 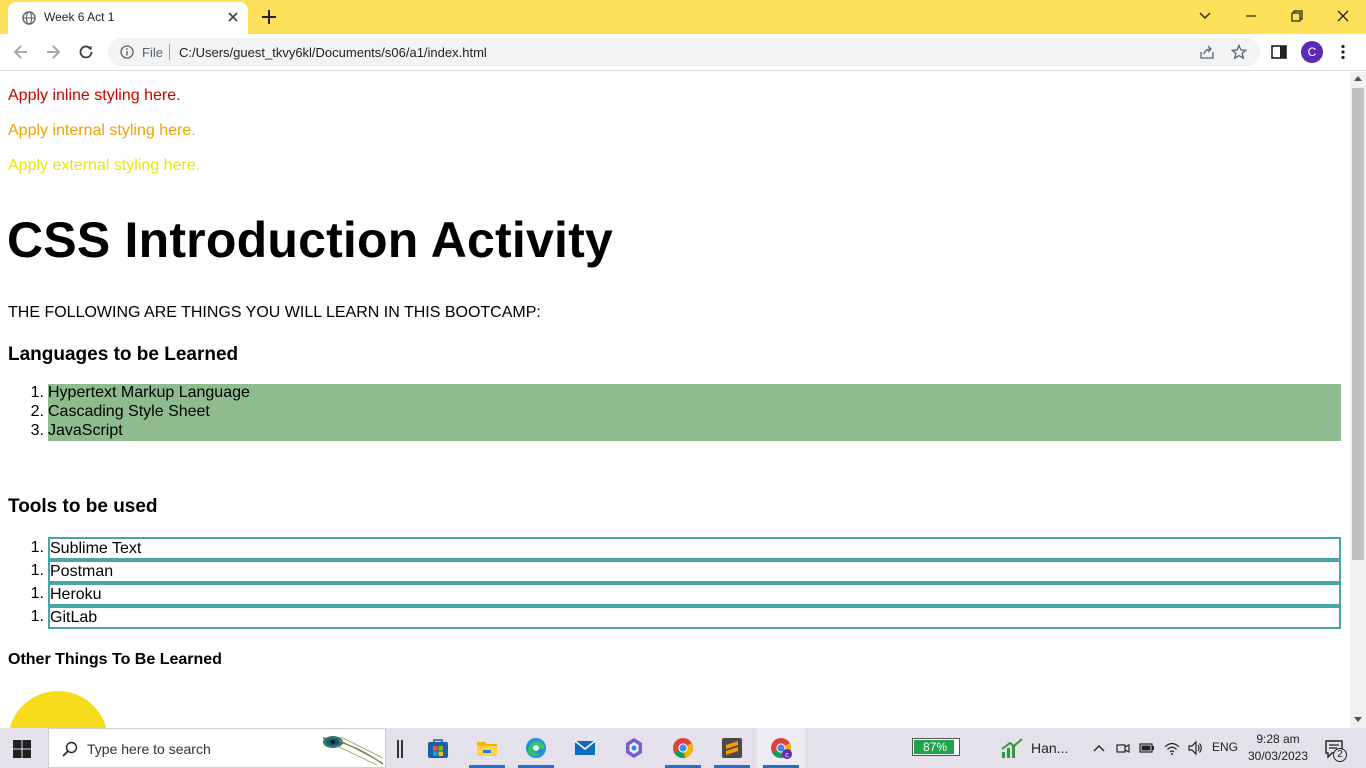 I want to click on star-icon, so click(x=1239, y=52).